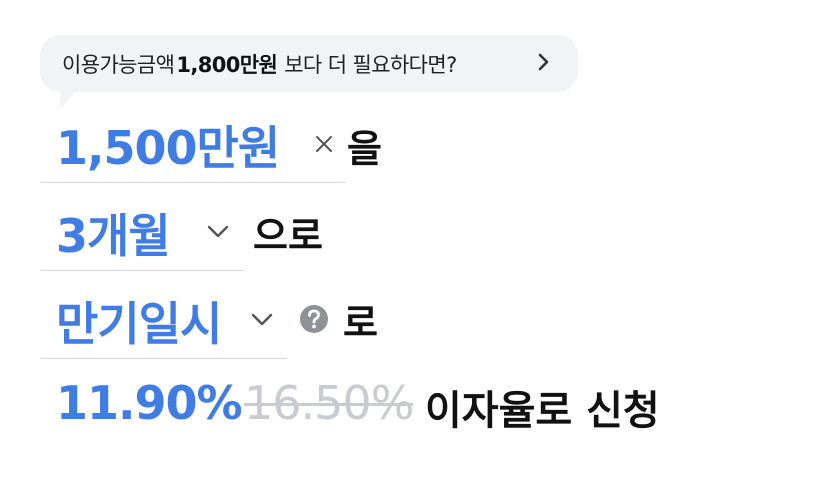 The width and height of the screenshot is (828, 480). What do you see at coordinates (163, 358) in the screenshot?
I see `repayment-underline` at bounding box center [163, 358].